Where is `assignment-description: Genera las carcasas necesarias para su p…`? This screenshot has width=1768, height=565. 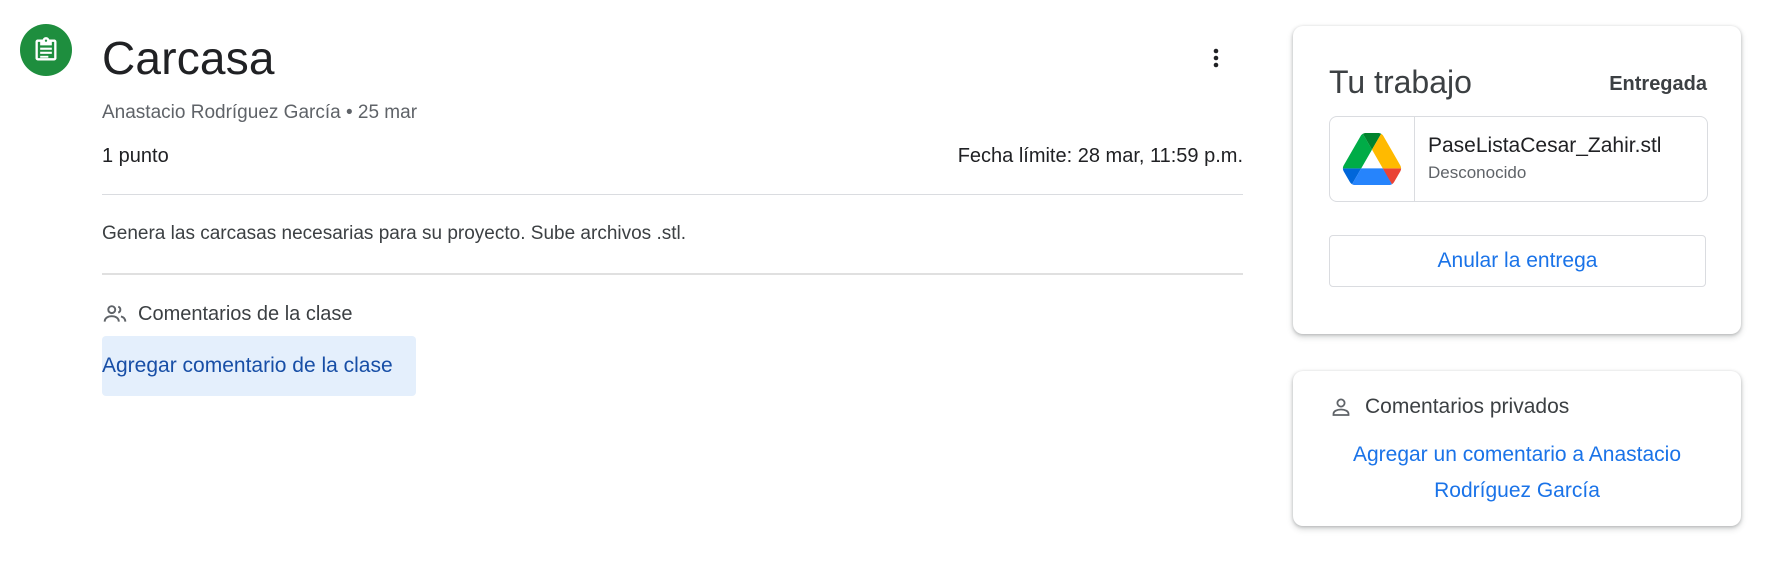 assignment-description: Genera las carcasas necesarias para su p… is located at coordinates (394, 233).